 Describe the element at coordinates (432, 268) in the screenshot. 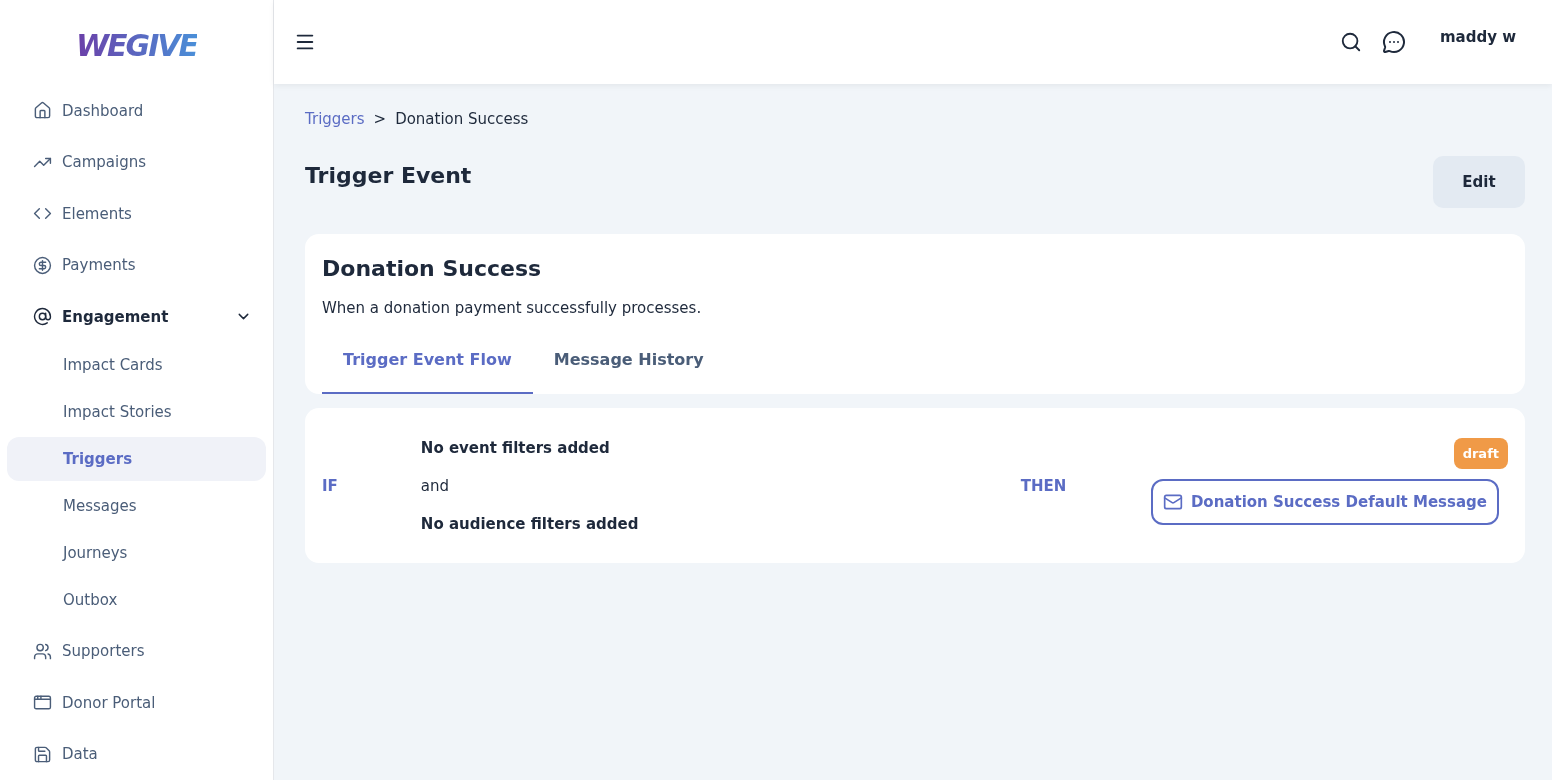

I see `trigger-title: Donation Success` at that location.